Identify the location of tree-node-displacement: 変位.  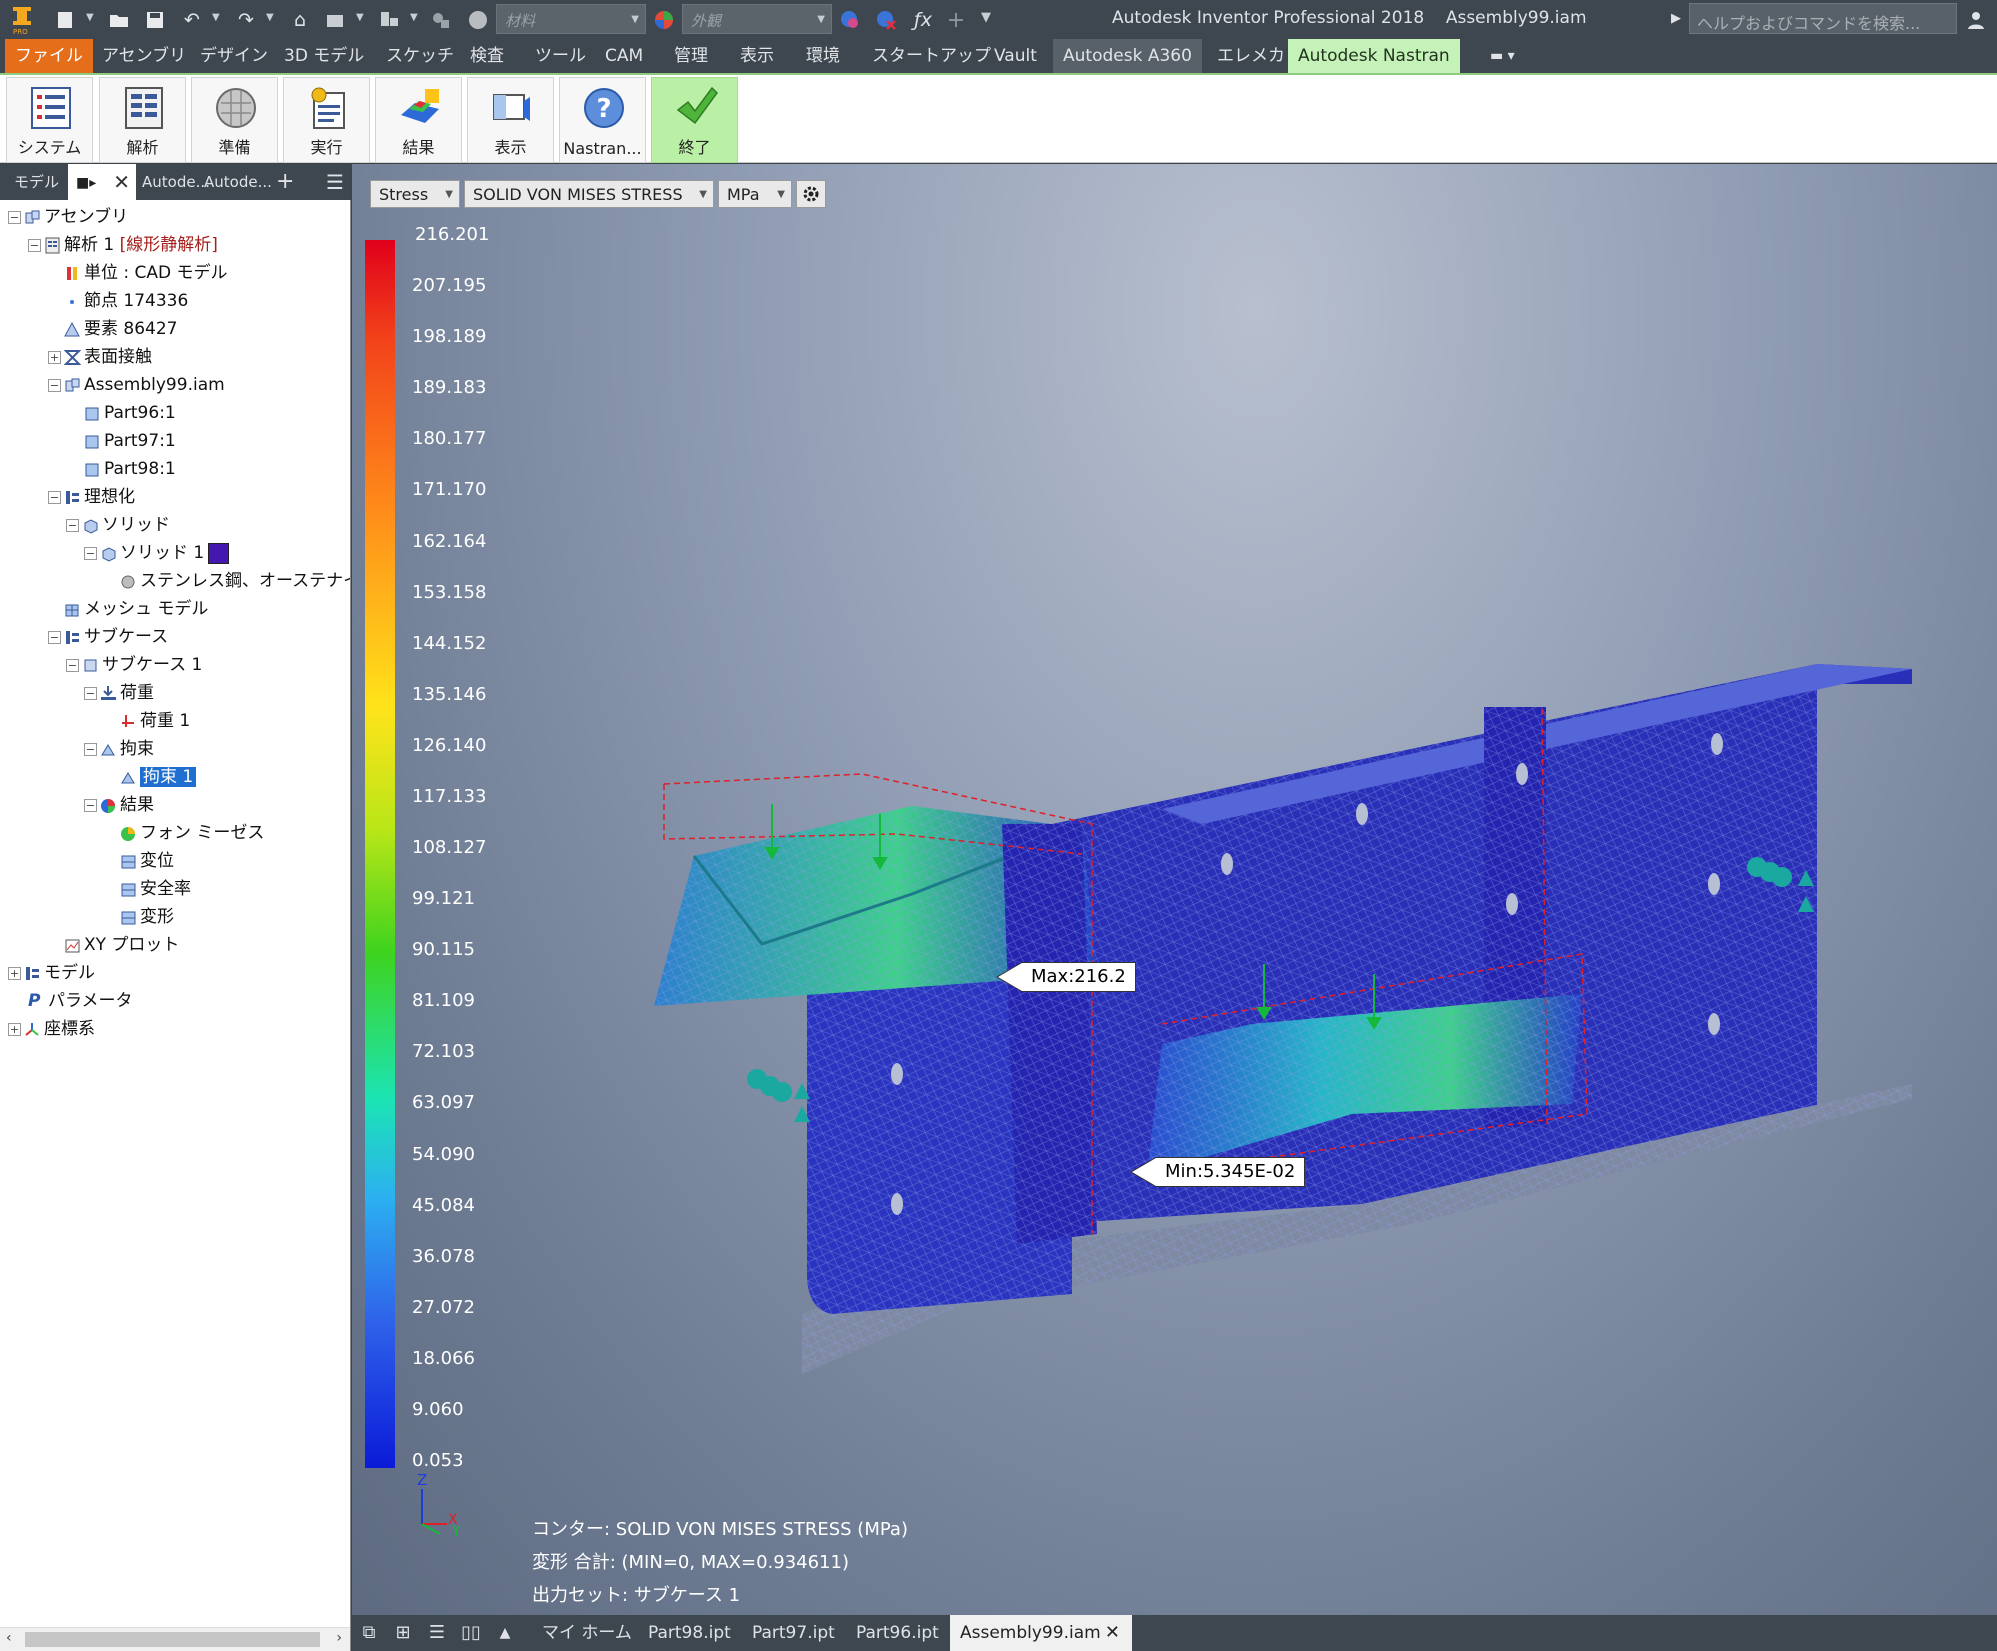
(147, 861).